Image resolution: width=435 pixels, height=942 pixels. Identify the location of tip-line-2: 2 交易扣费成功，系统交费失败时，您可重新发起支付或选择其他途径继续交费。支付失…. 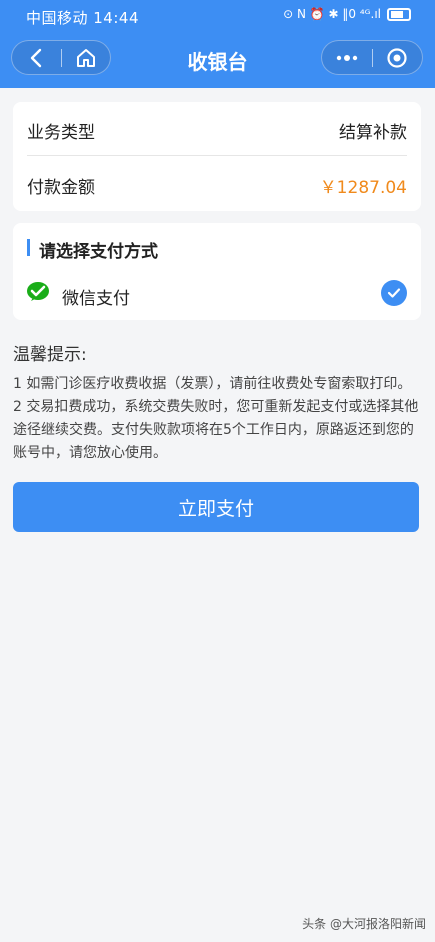
(216, 430).